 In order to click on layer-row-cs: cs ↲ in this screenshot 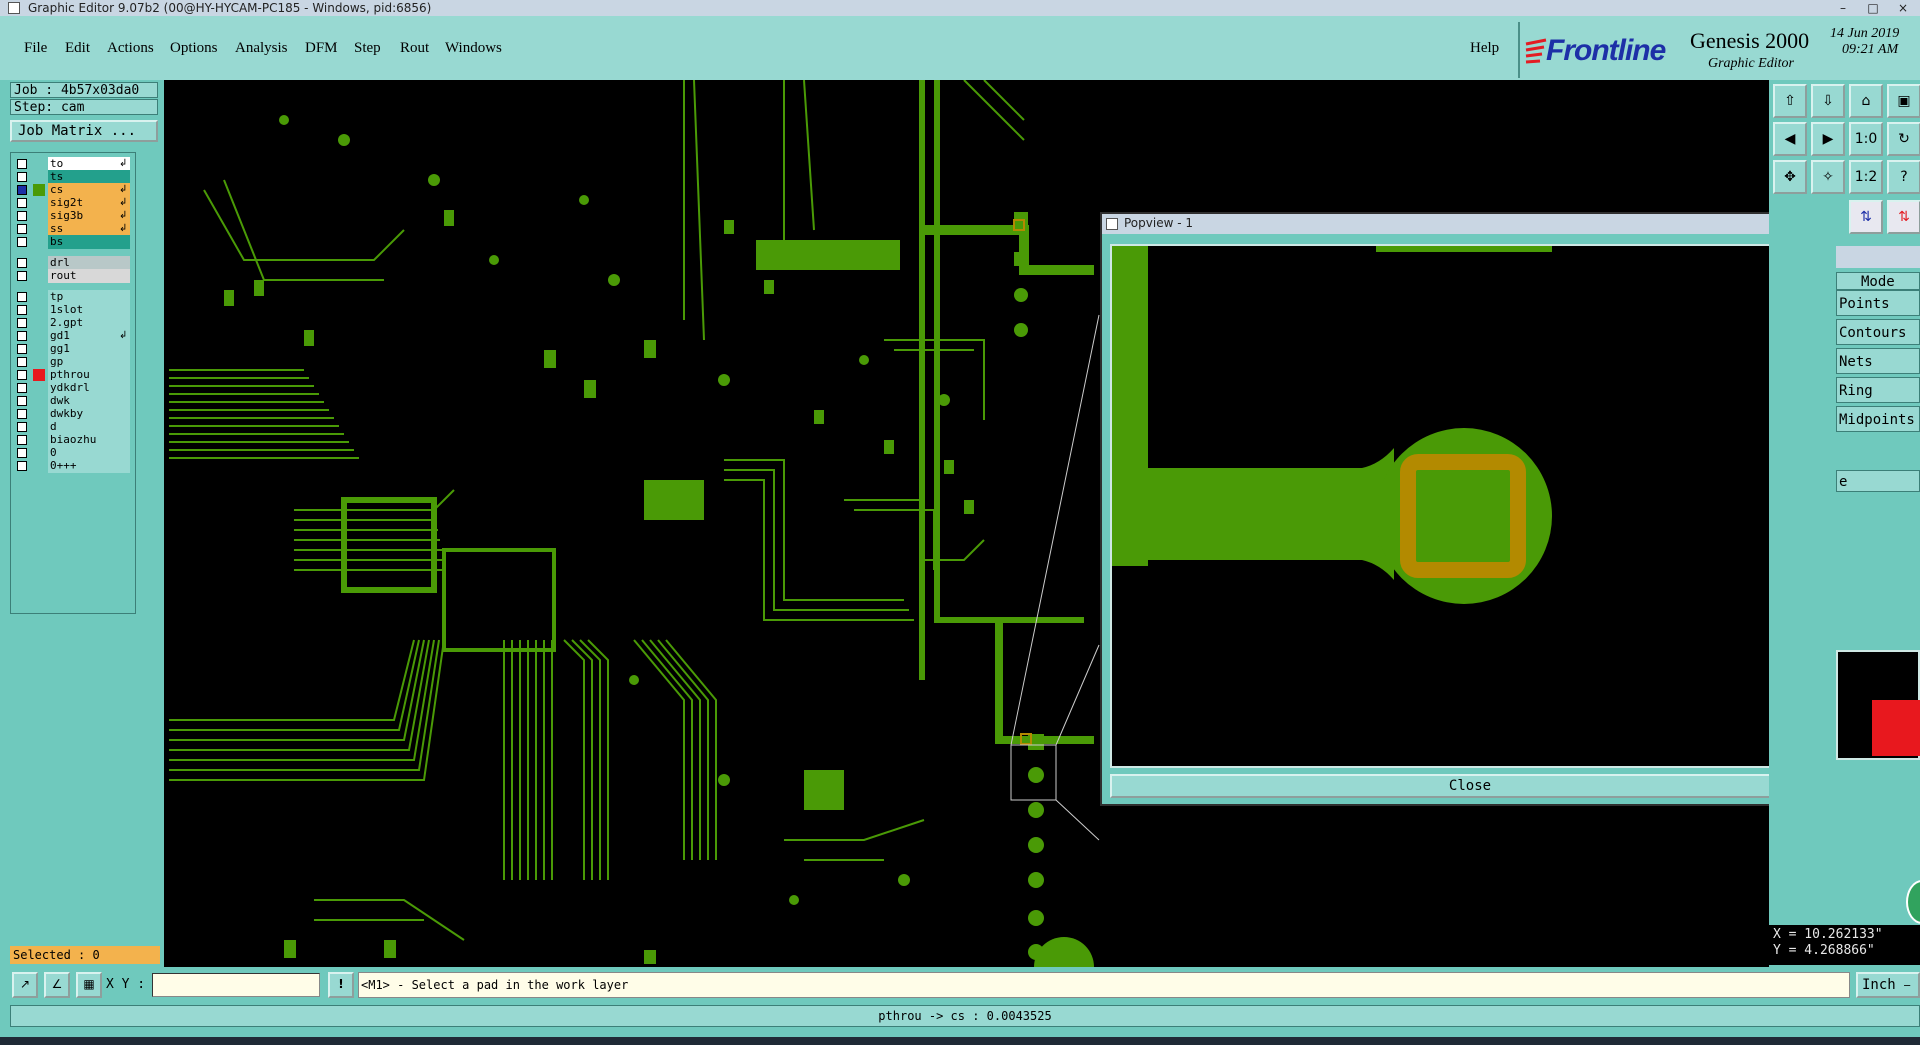, I will do `click(72, 190)`.